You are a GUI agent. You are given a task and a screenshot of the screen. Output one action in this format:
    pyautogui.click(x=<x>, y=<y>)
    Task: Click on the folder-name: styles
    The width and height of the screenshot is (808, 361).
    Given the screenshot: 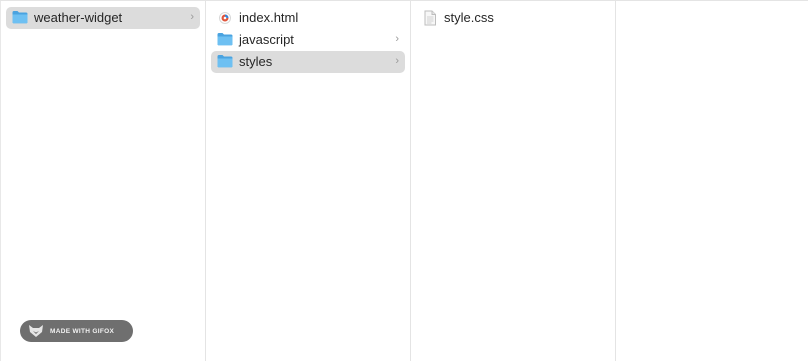 What is the action you would take?
    pyautogui.click(x=256, y=61)
    